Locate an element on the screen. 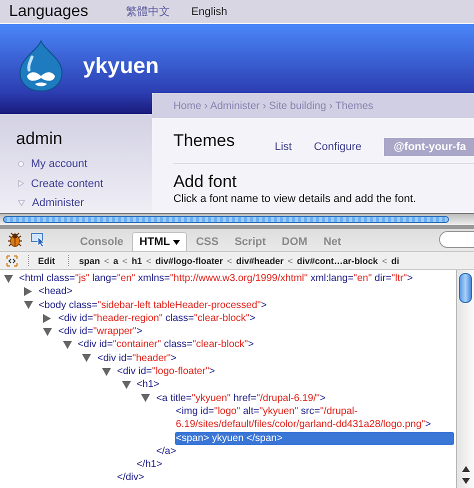  code-line: <a title="ykyuen" href="/drupal-6.19/"> is located at coordinates (304, 398).